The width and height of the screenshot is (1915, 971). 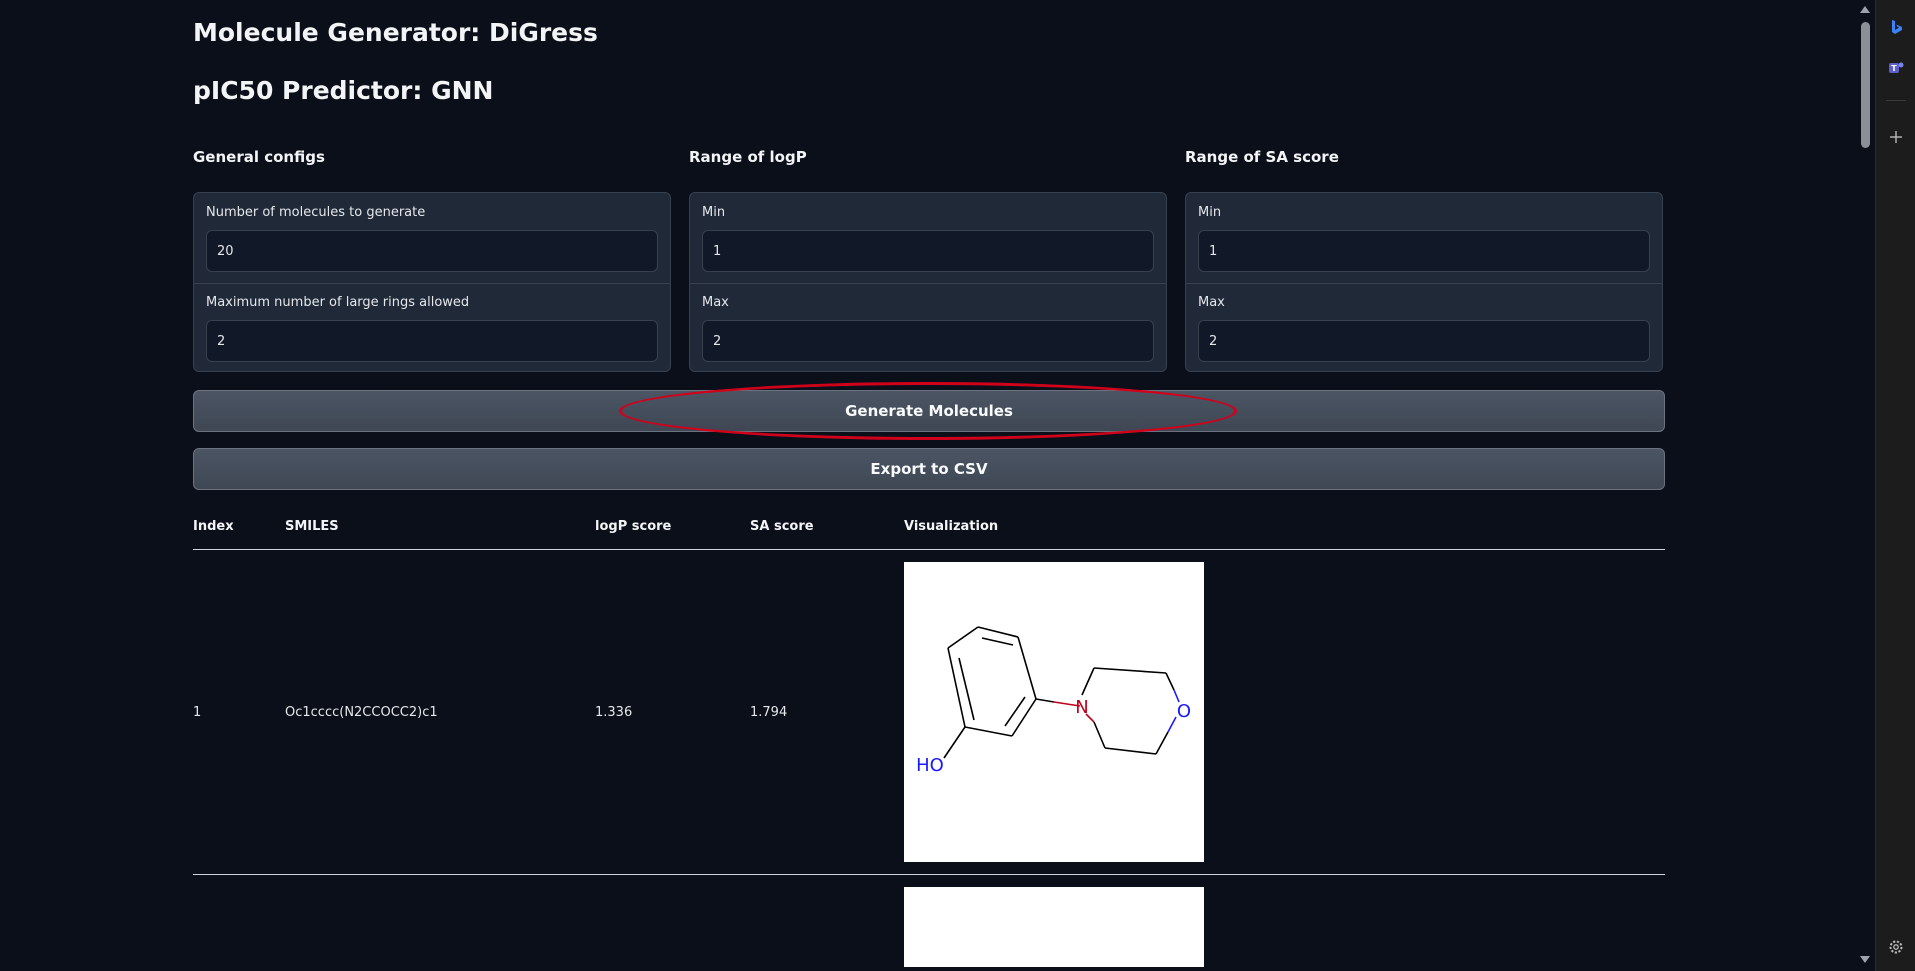 I want to click on logp-min-label: Min, so click(x=714, y=212).